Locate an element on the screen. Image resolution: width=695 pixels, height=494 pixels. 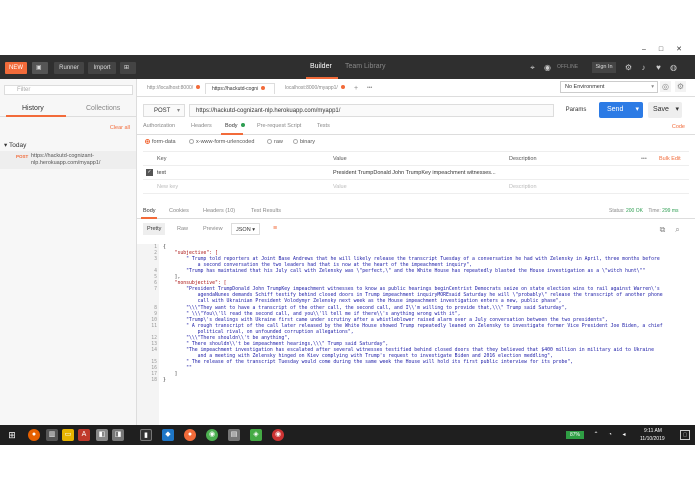
add-tab-button: + is located at coordinates (353, 88).